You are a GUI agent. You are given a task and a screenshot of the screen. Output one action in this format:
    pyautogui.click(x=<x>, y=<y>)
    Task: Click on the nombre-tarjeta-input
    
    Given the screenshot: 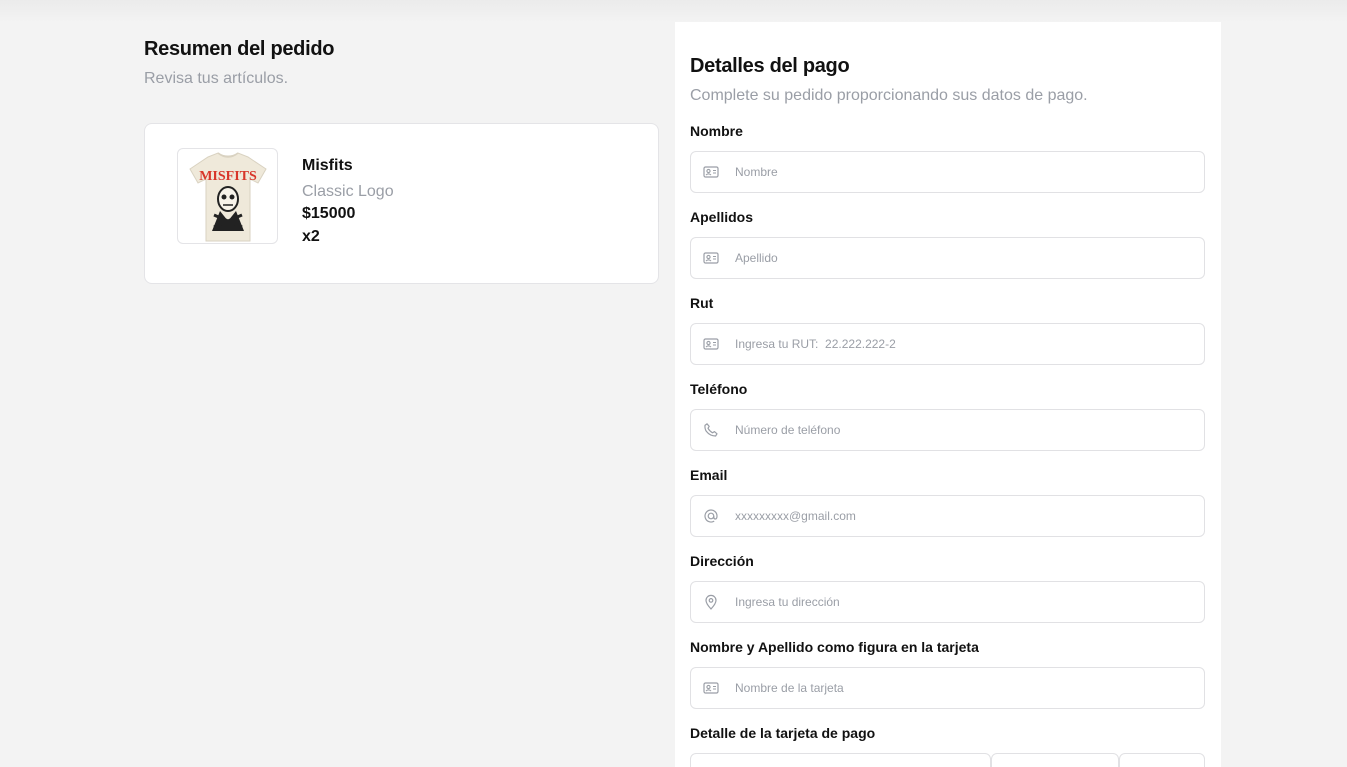 What is the action you would take?
    pyautogui.click(x=965, y=688)
    